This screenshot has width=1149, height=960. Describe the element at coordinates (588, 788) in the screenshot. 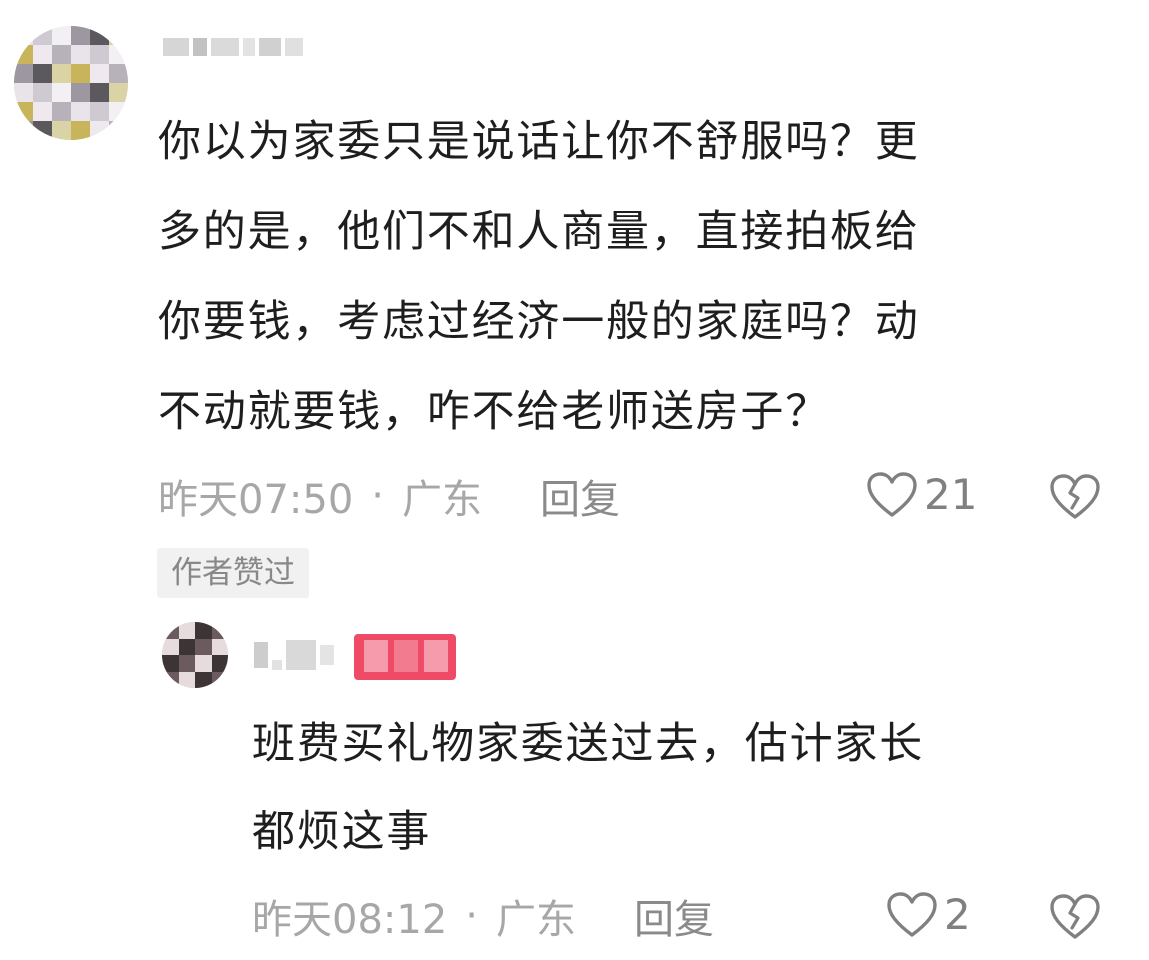

I see `reply-text: 班费买礼物家委送过去，估计家长 都烦这事` at that location.